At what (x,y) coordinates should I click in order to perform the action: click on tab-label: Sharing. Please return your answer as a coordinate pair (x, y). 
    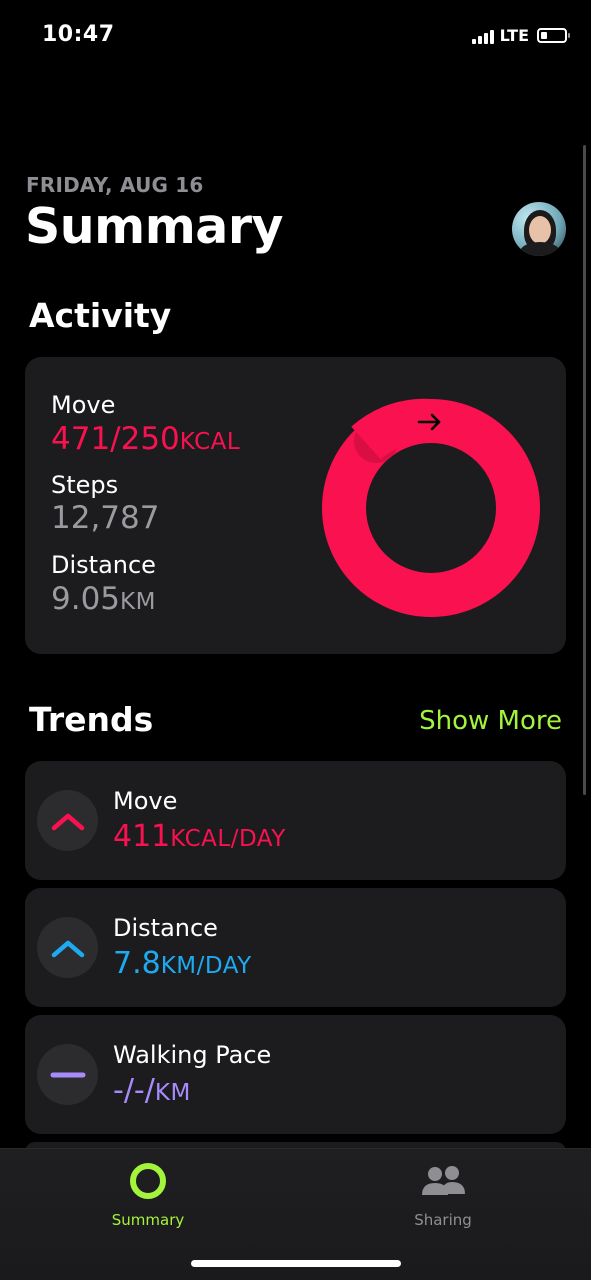
    Looking at the image, I should click on (443, 1220).